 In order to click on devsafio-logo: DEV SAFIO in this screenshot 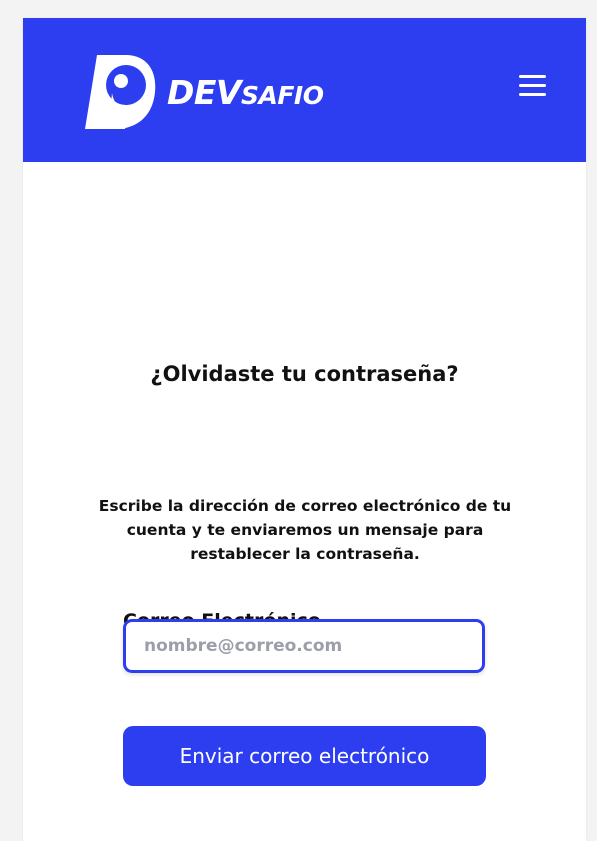, I will do `click(204, 92)`.